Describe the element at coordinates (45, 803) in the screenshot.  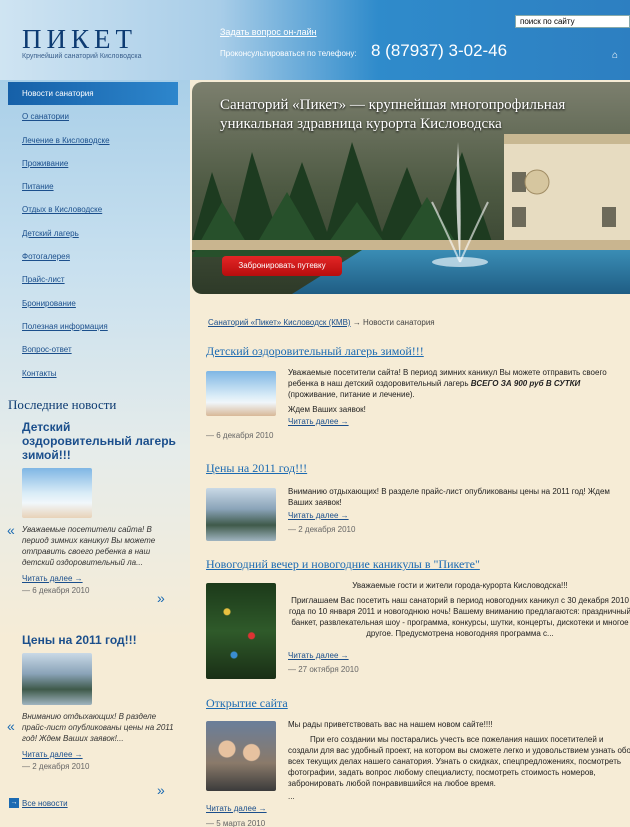
I see `all-news-link: Все новости` at that location.